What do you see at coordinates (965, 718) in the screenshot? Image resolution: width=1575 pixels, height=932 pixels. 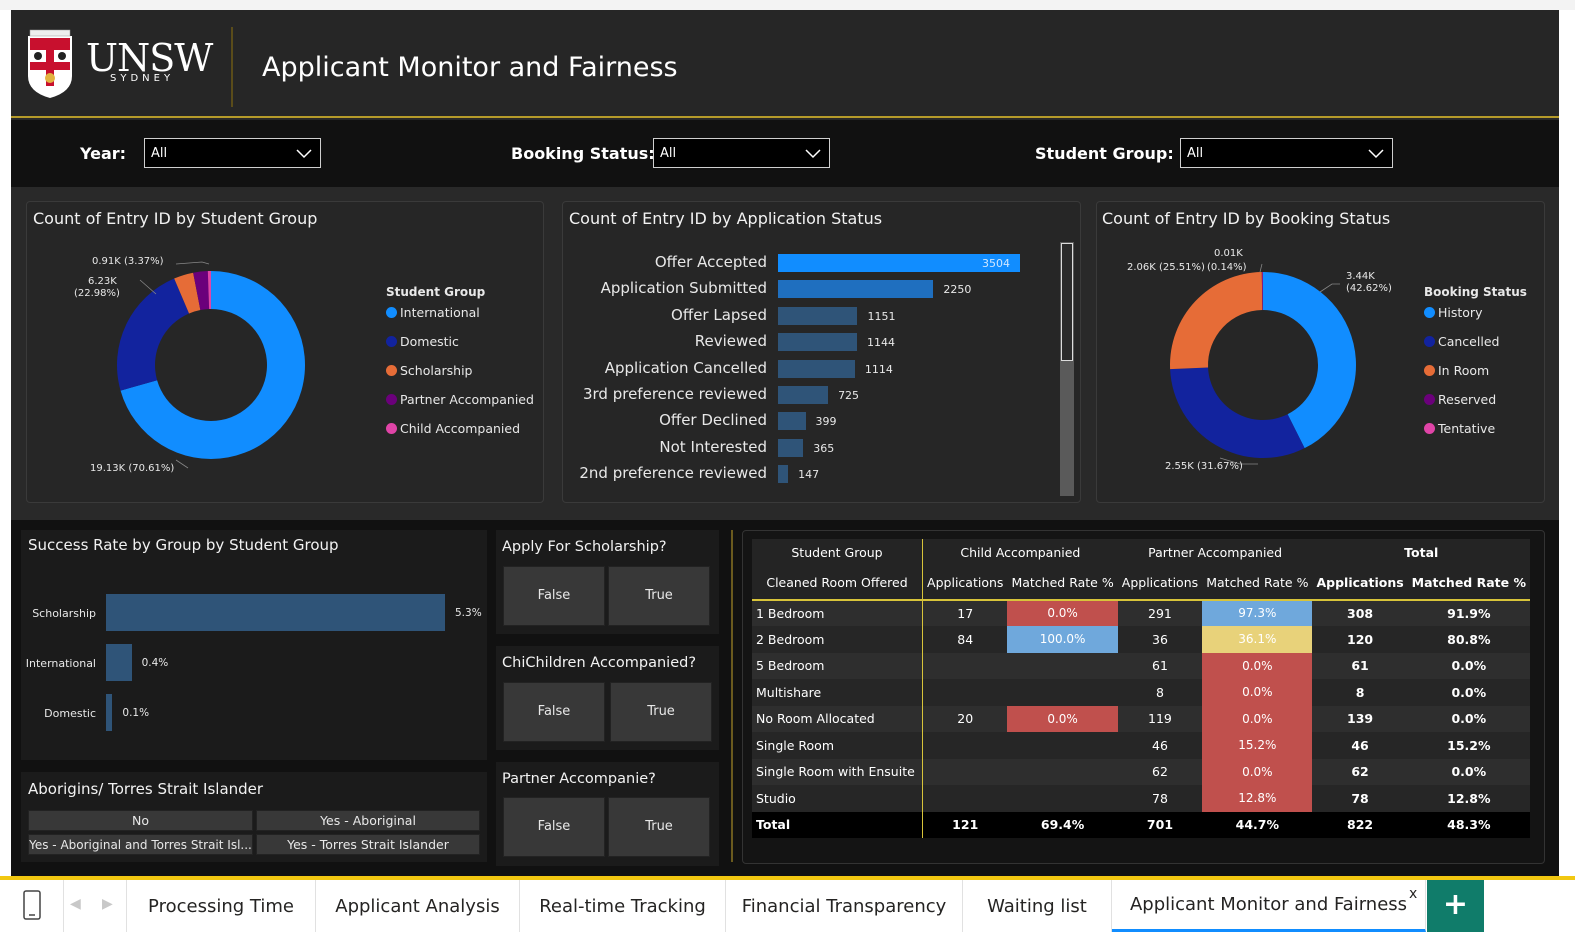 I see `child-apps-cell: 20` at bounding box center [965, 718].